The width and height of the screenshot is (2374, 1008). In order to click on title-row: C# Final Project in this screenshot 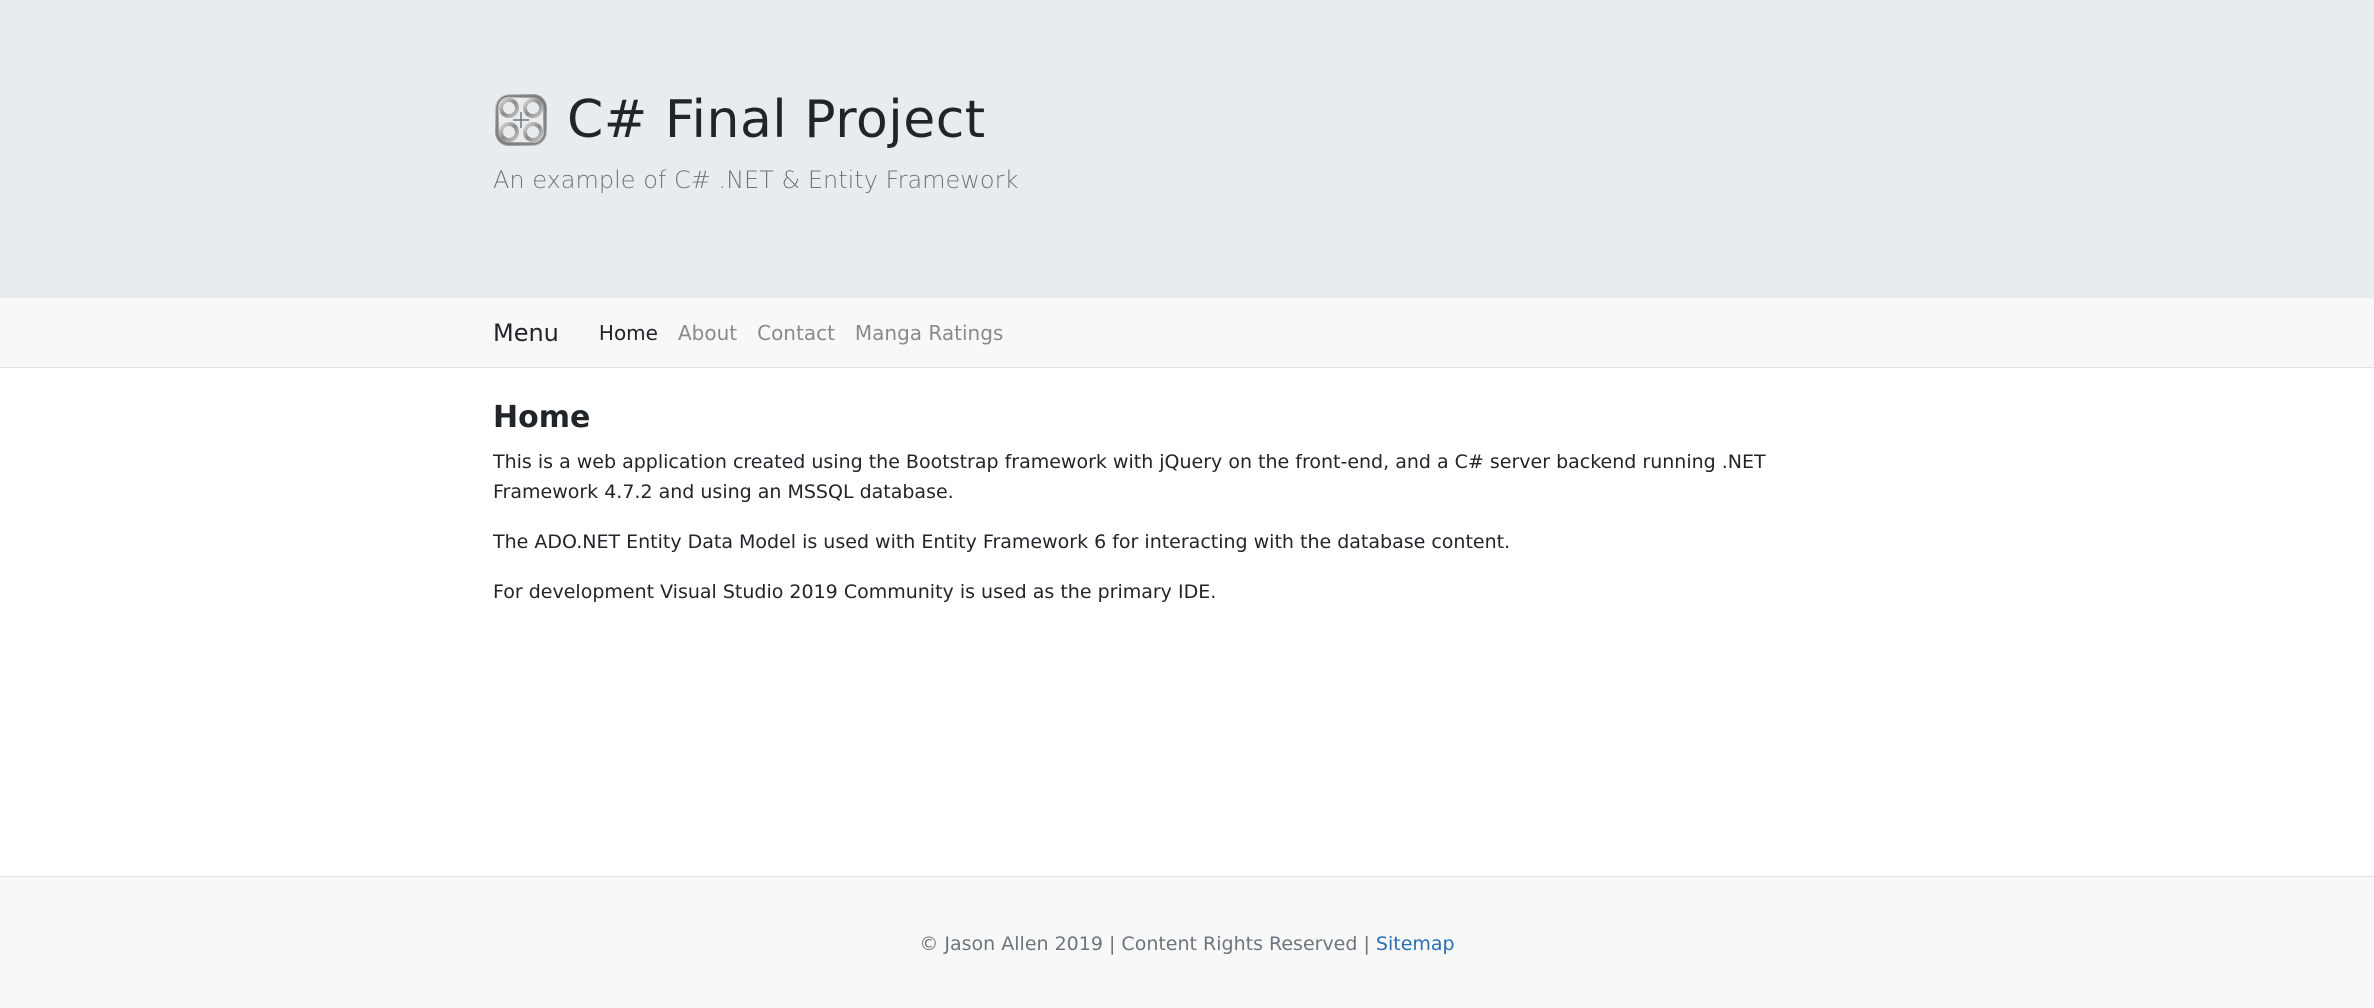, I will do `click(755, 120)`.